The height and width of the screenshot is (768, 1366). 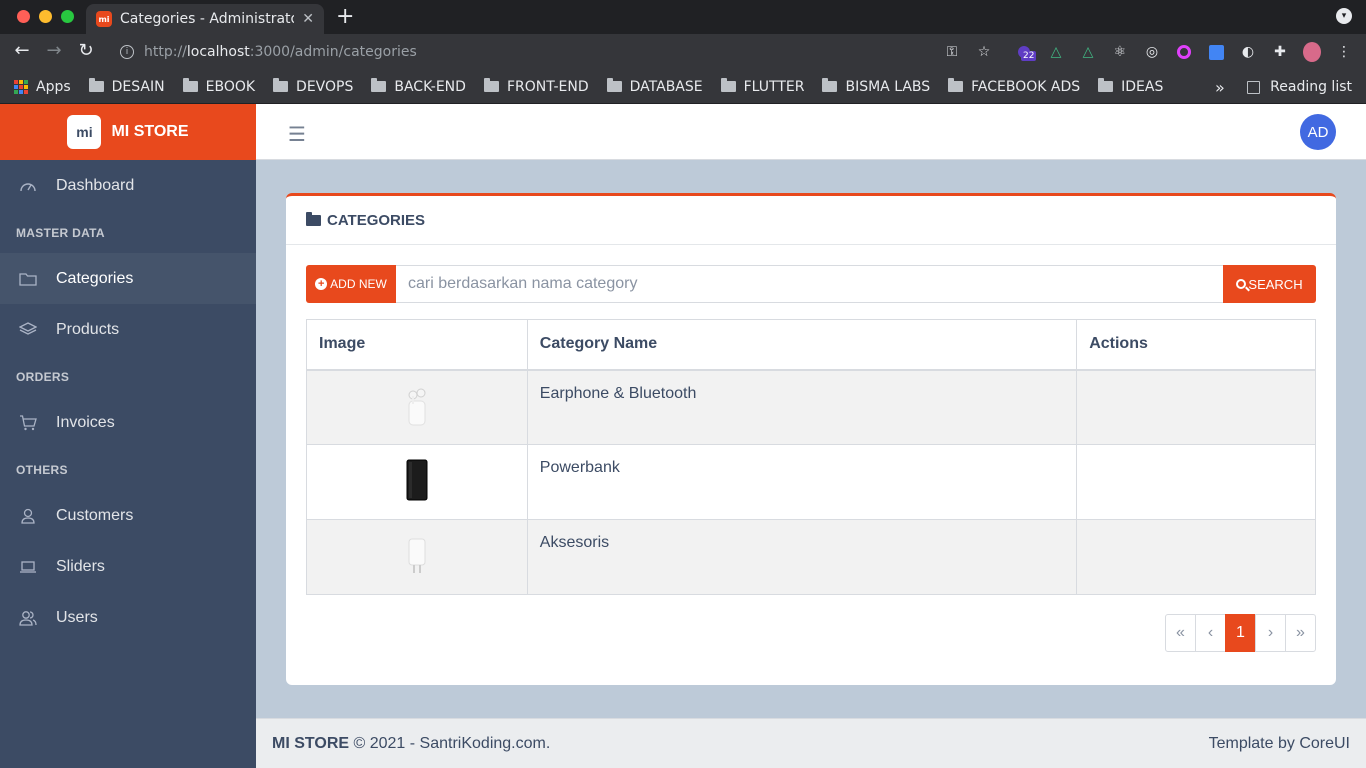 I want to click on user-avatar: AD, so click(x=1318, y=132).